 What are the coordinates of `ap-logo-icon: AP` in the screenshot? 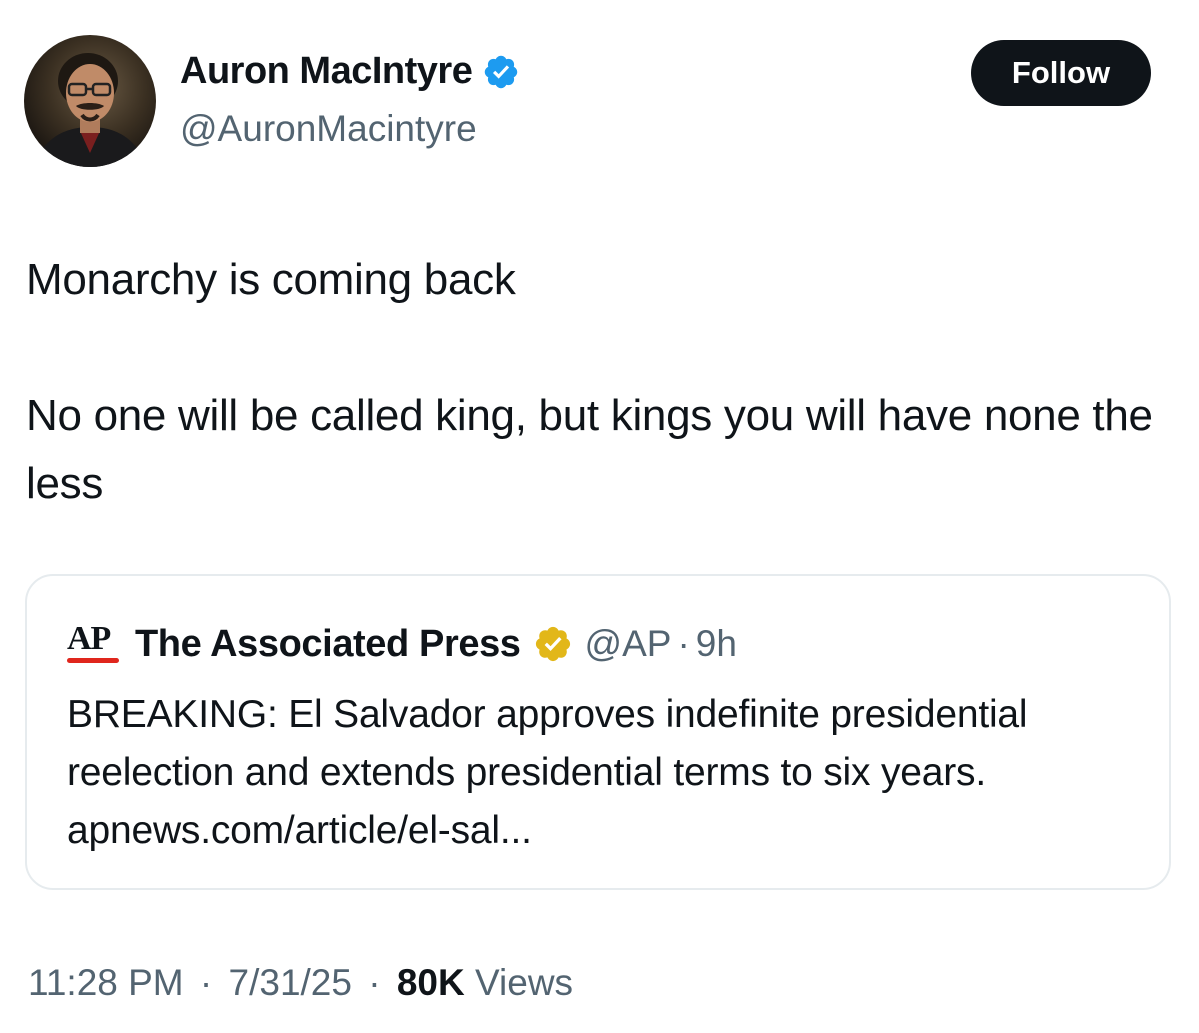 It's located at (95, 644).